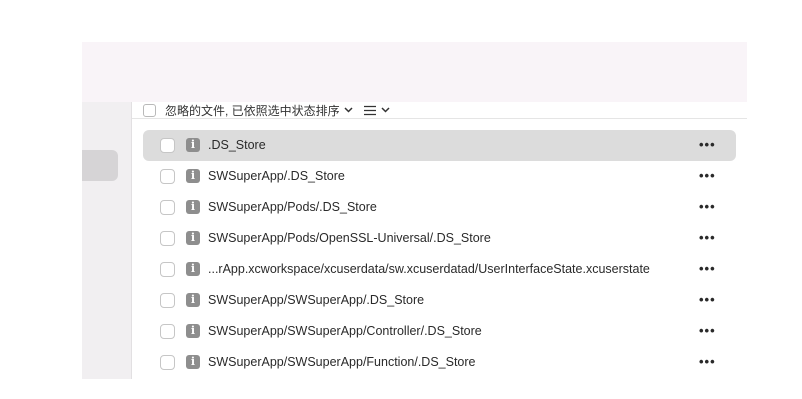 This screenshot has height=399, width=802. Describe the element at coordinates (292, 207) in the screenshot. I see `file-path: SWSuperApp/Pods/.DS_Store` at that location.